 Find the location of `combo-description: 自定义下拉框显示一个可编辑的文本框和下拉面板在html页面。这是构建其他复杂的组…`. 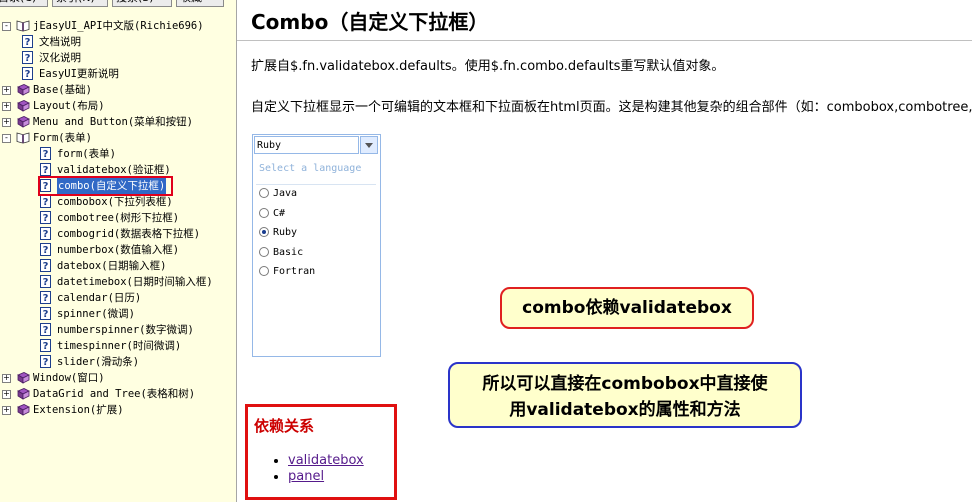

combo-description: 自定义下拉框显示一个可编辑的文本框和下拉面板在html页面。这是构建其他复杂的组… is located at coordinates (611, 107).